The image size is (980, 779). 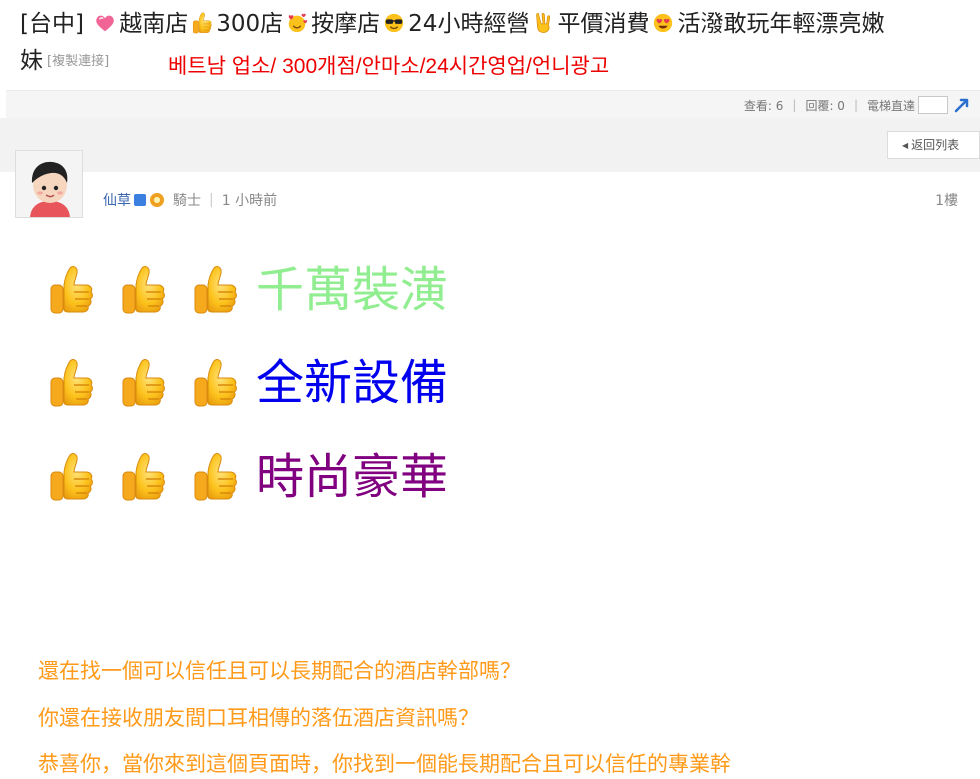 I want to click on go-arrow-icon, so click(x=962, y=105).